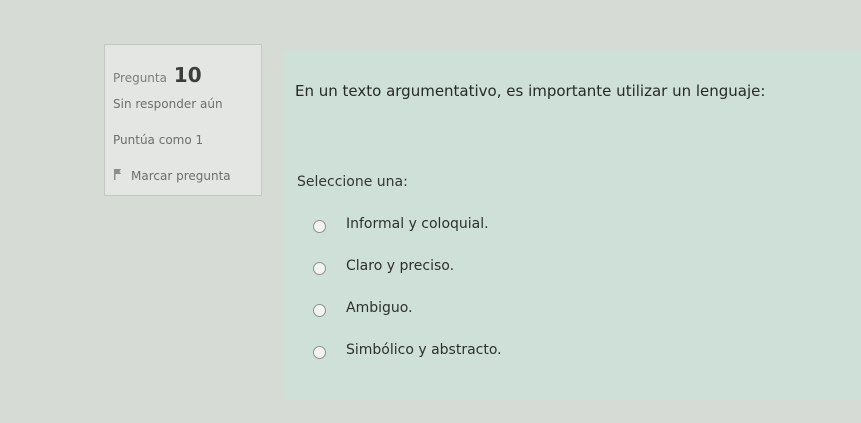  Describe the element at coordinates (352, 182) in the screenshot. I see `answer-prompt: Seleccione una:` at that location.